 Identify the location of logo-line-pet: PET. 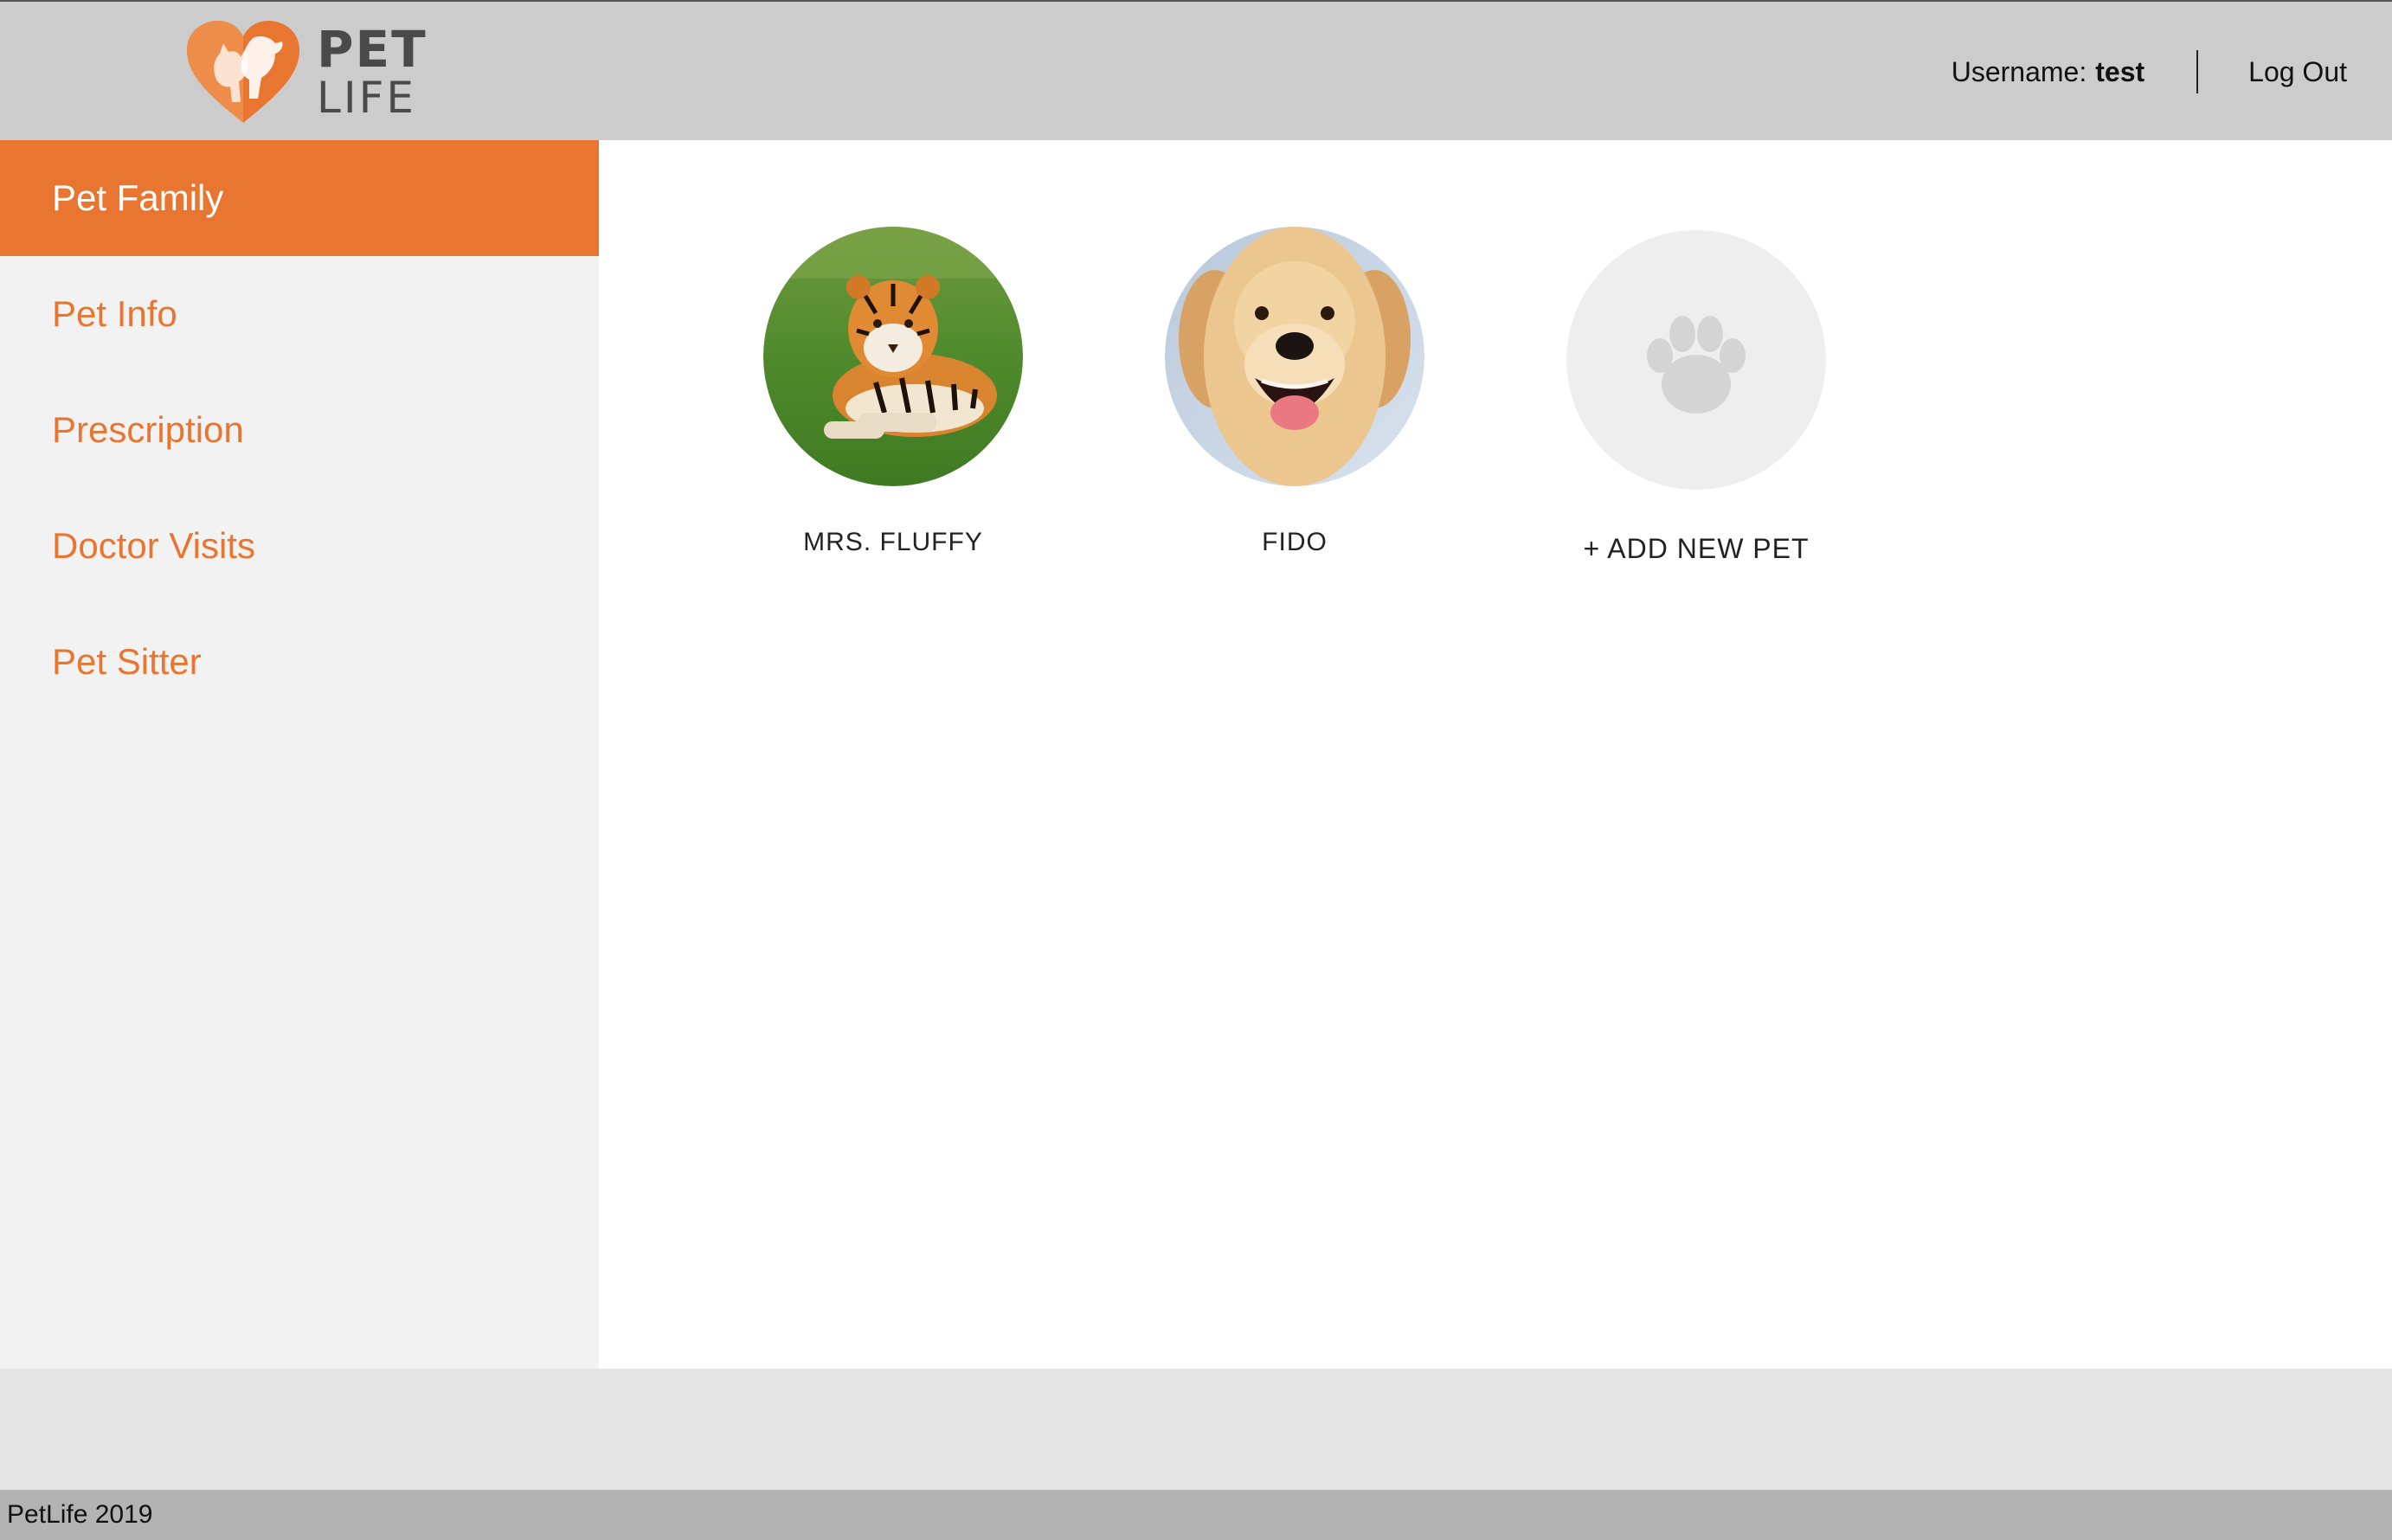
(372, 49).